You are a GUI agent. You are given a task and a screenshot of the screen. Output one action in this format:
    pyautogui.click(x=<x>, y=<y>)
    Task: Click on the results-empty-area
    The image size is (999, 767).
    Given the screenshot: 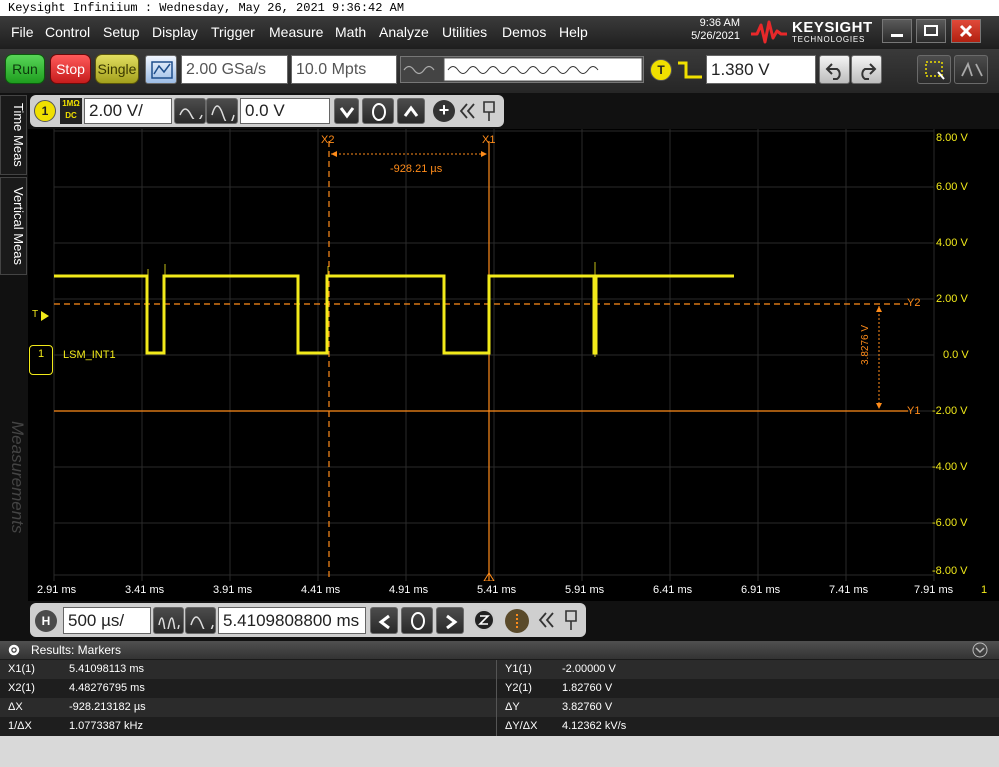 What is the action you would take?
    pyautogui.click(x=499, y=751)
    